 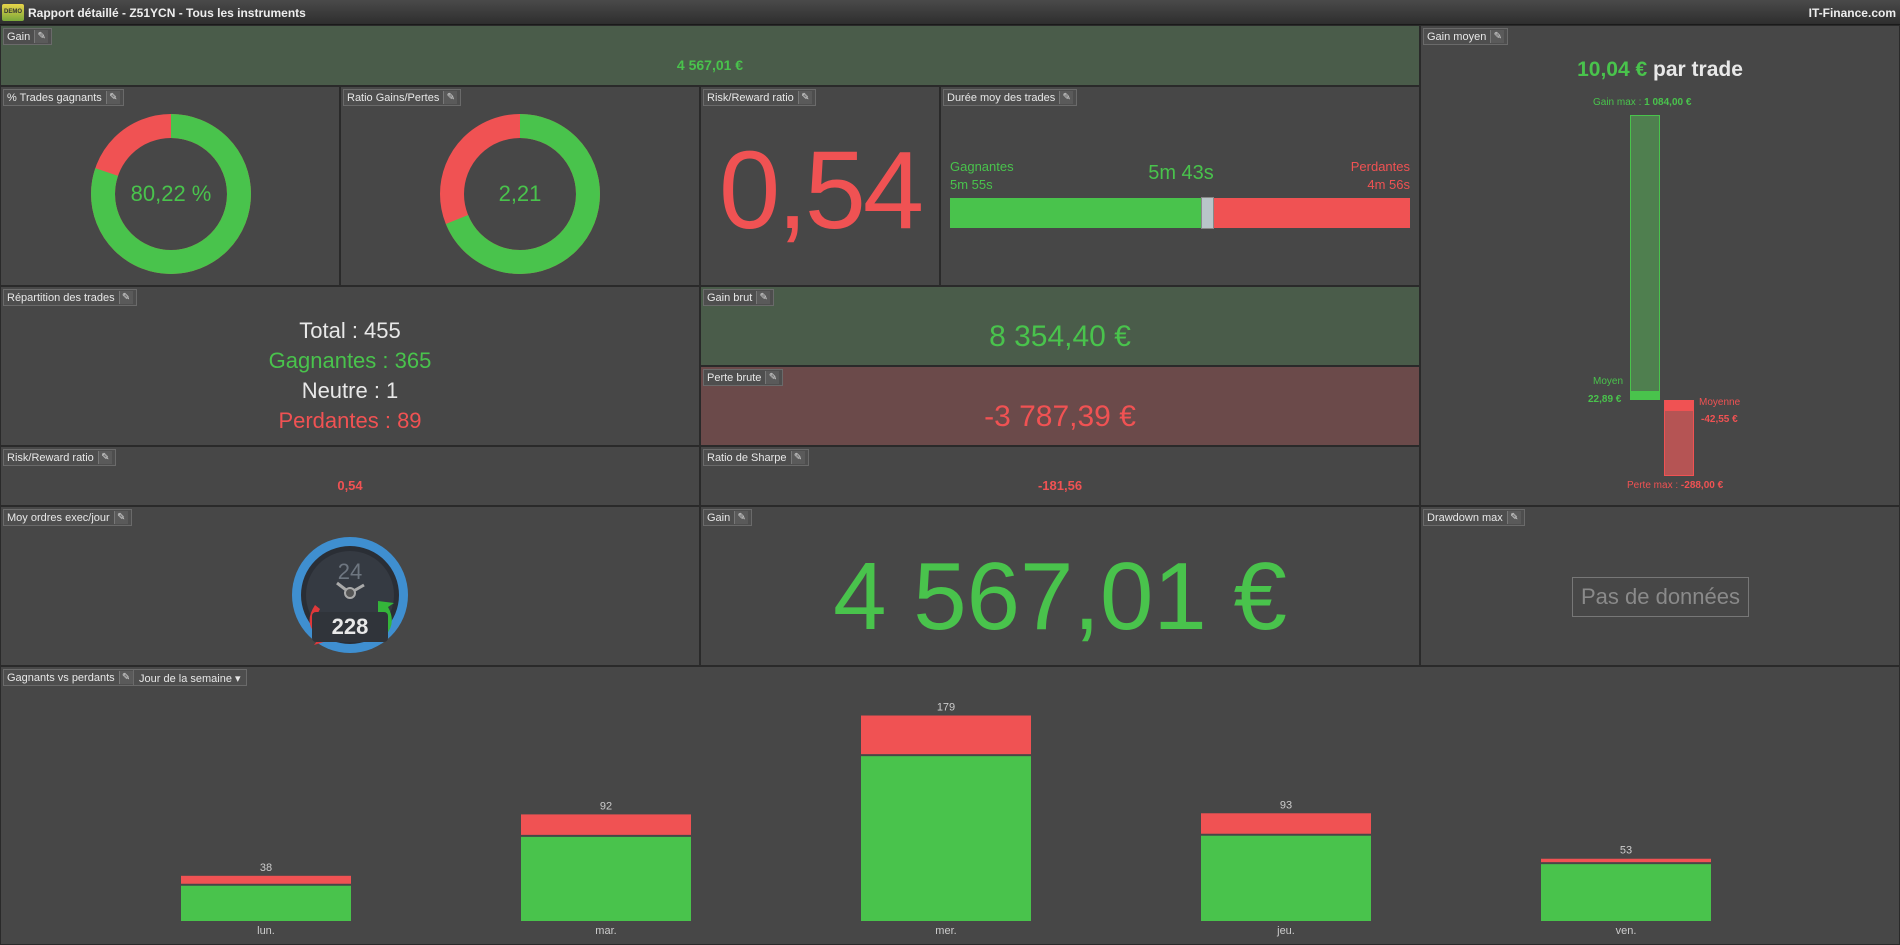 I want to click on panel-header: Gain moyen ✎, so click(x=1466, y=36).